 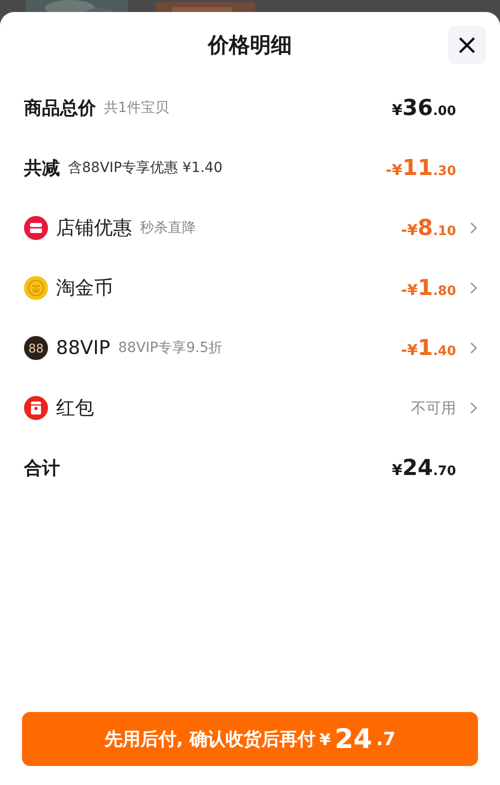 I want to click on row-label: 淘金币, so click(x=84, y=288).